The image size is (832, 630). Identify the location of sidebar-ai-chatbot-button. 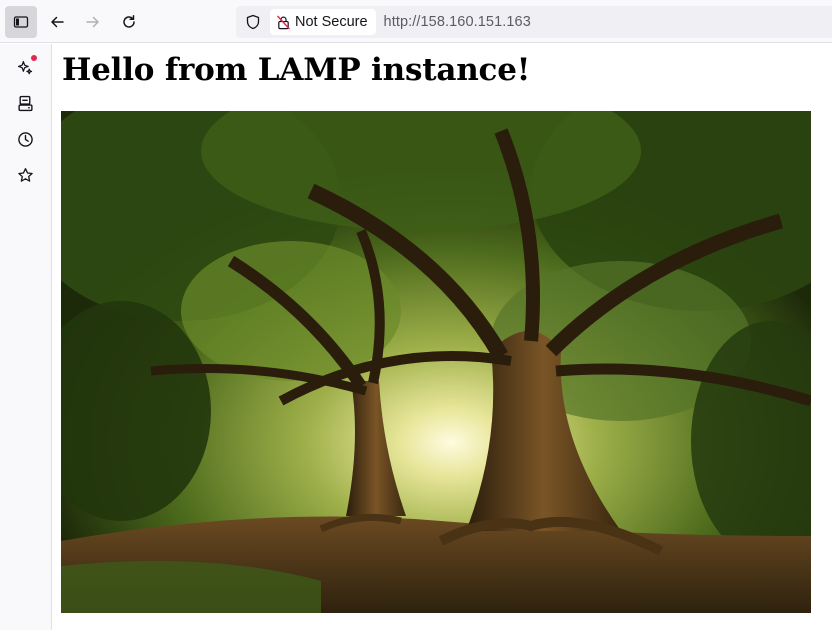
(25, 67).